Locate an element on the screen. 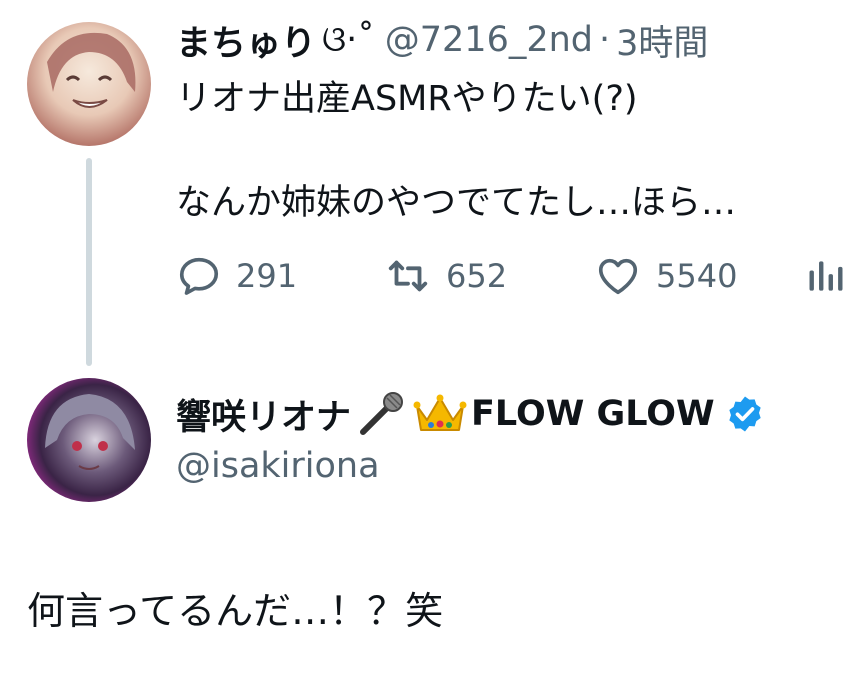  reply-button: 291 is located at coordinates (280, 276).